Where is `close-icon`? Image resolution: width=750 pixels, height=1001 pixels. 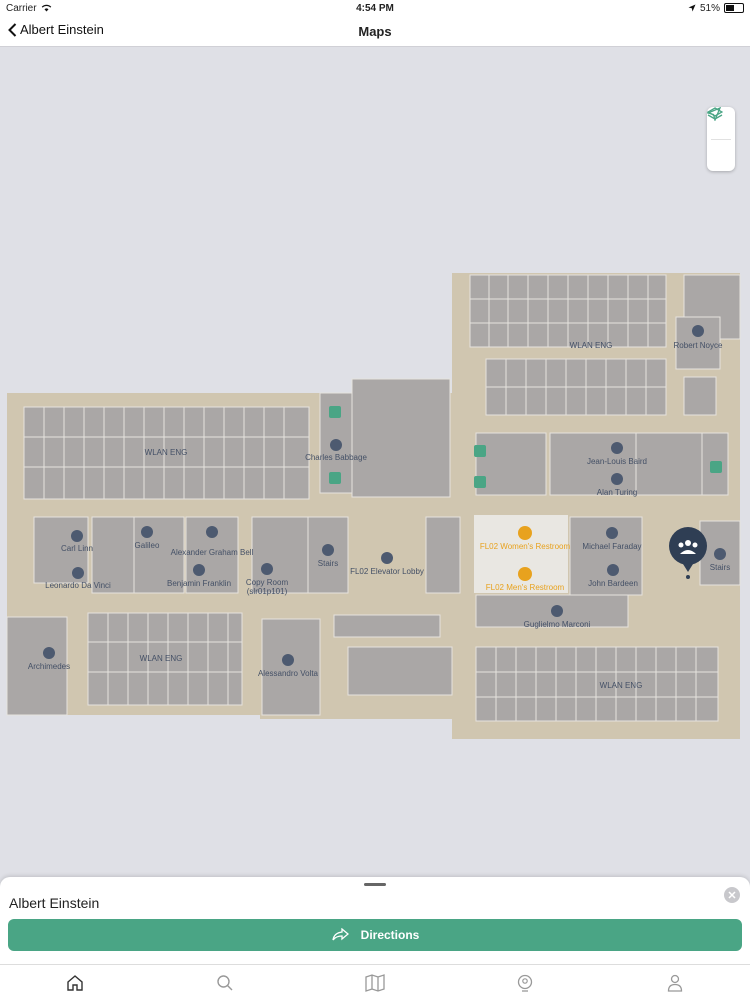
close-icon is located at coordinates (732, 895).